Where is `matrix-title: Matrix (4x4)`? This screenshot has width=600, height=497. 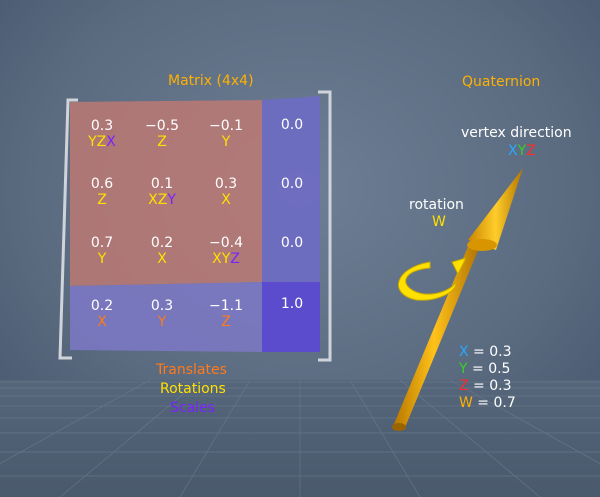 matrix-title: Matrix (4x4) is located at coordinates (211, 81).